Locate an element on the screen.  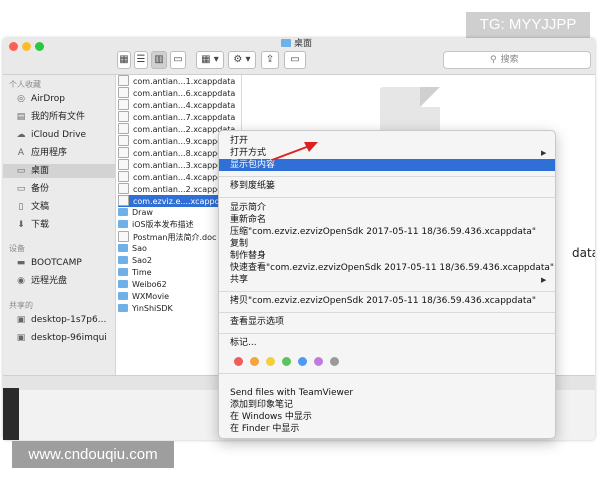
menu-item-view-options: 查看显示选项 is located at coordinates (257, 322).